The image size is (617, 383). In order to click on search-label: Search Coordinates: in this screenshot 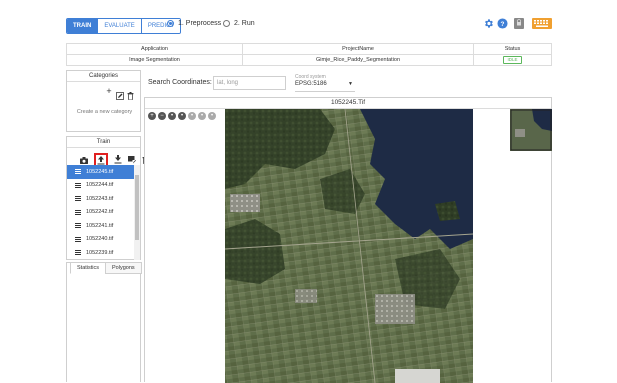, I will do `click(180, 82)`.